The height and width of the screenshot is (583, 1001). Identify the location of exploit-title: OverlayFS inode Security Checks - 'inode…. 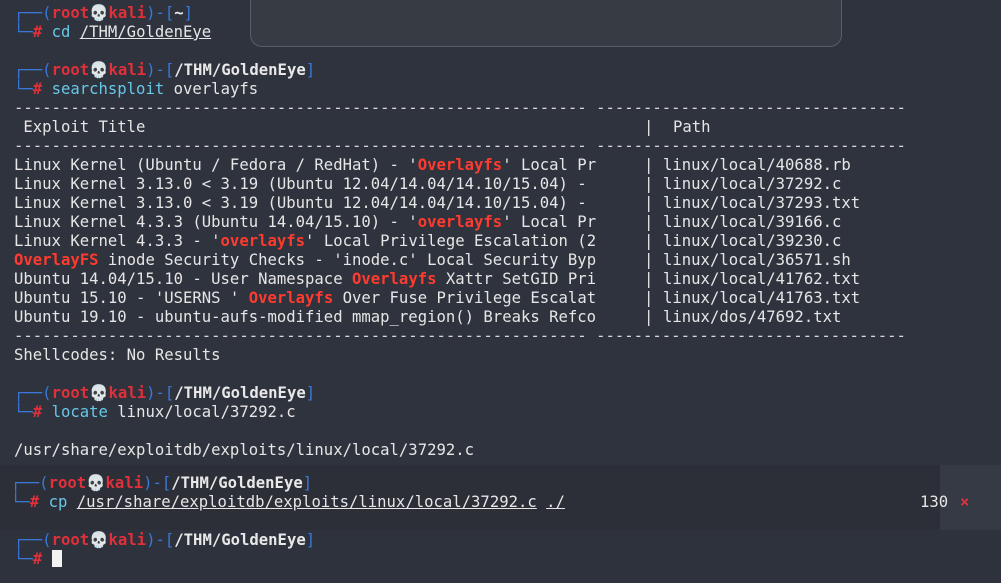
(305, 260).